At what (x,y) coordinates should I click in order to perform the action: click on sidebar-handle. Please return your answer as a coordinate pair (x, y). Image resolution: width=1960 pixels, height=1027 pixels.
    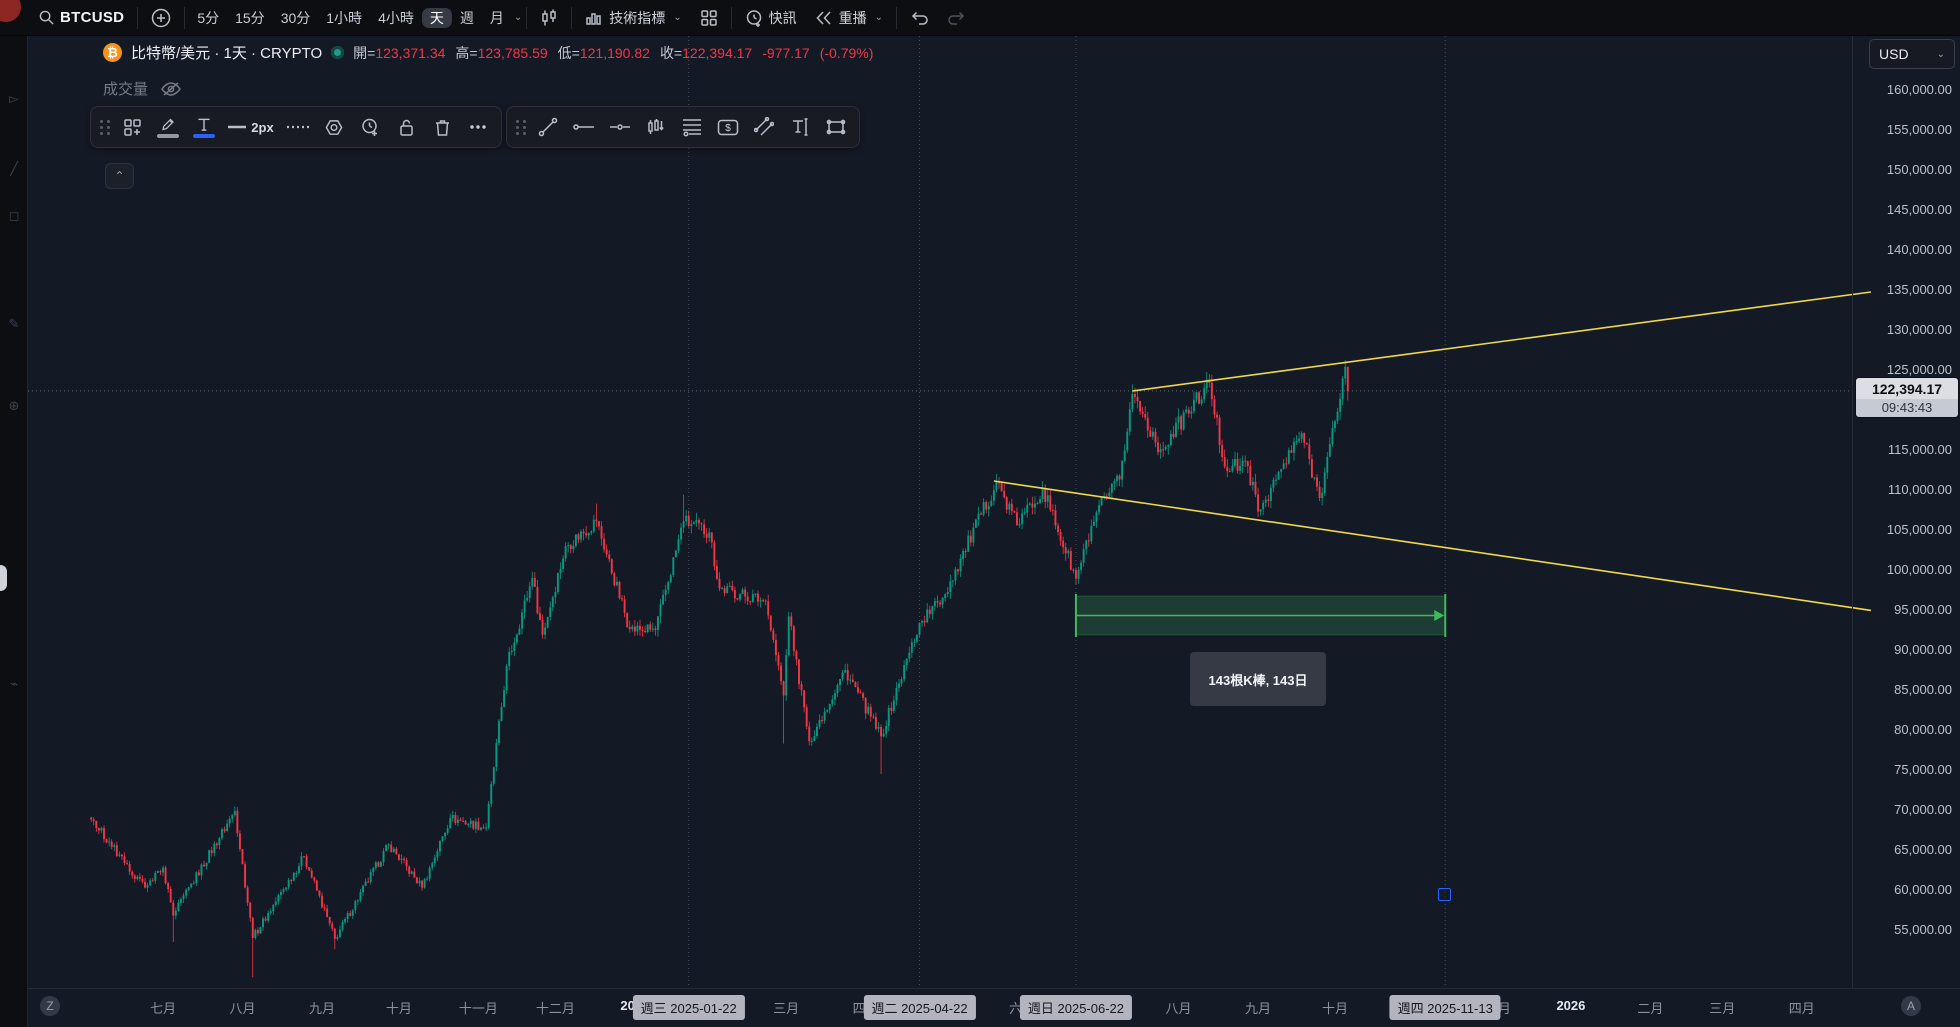
    Looking at the image, I should click on (3, 578).